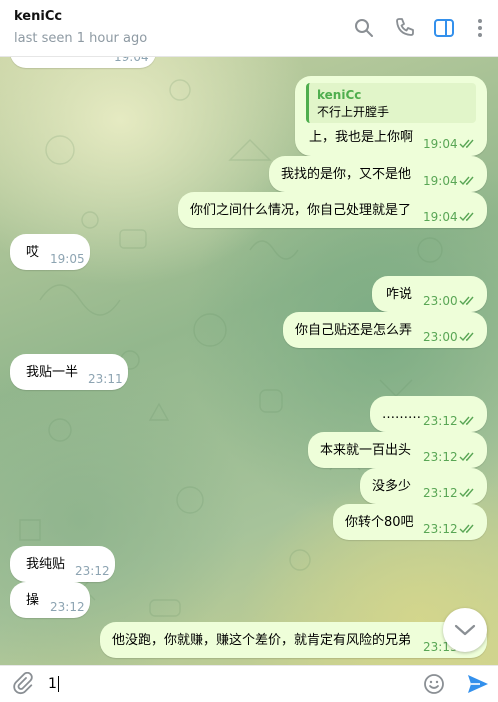 The width and height of the screenshot is (498, 702). What do you see at coordinates (262, 640) in the screenshot?
I see `message-text: 他没跑，你就赚，赚这个差价，就肯定有风险的兄弟` at bounding box center [262, 640].